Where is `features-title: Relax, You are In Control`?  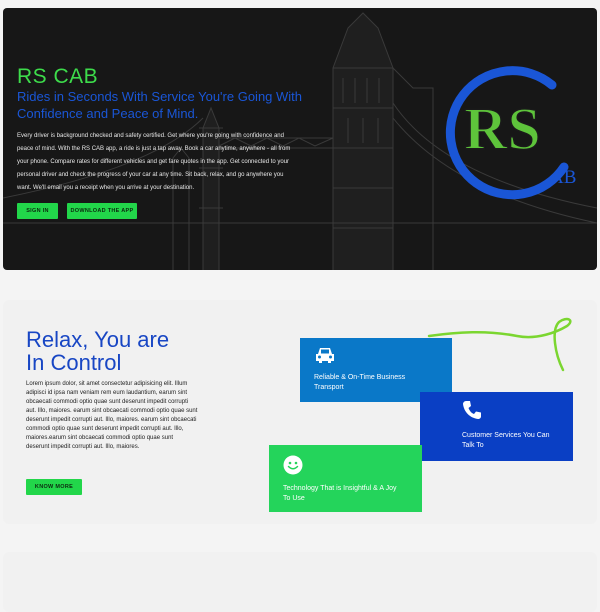 features-title: Relax, You are In Control is located at coordinates (97, 351).